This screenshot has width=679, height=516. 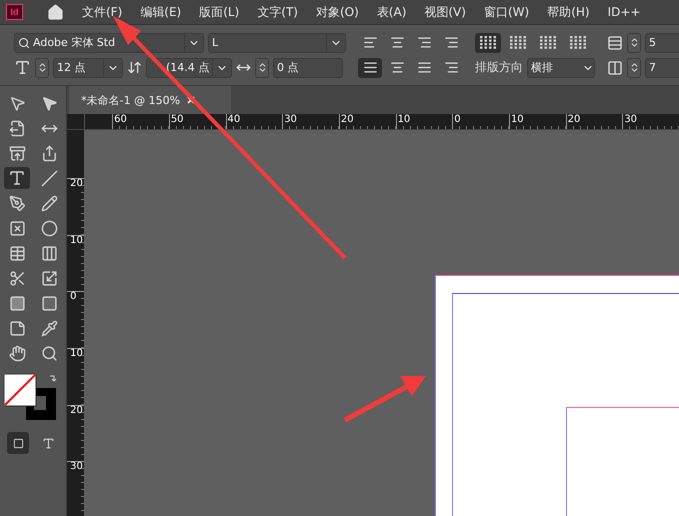 I want to click on search-icon, so click(x=24, y=42).